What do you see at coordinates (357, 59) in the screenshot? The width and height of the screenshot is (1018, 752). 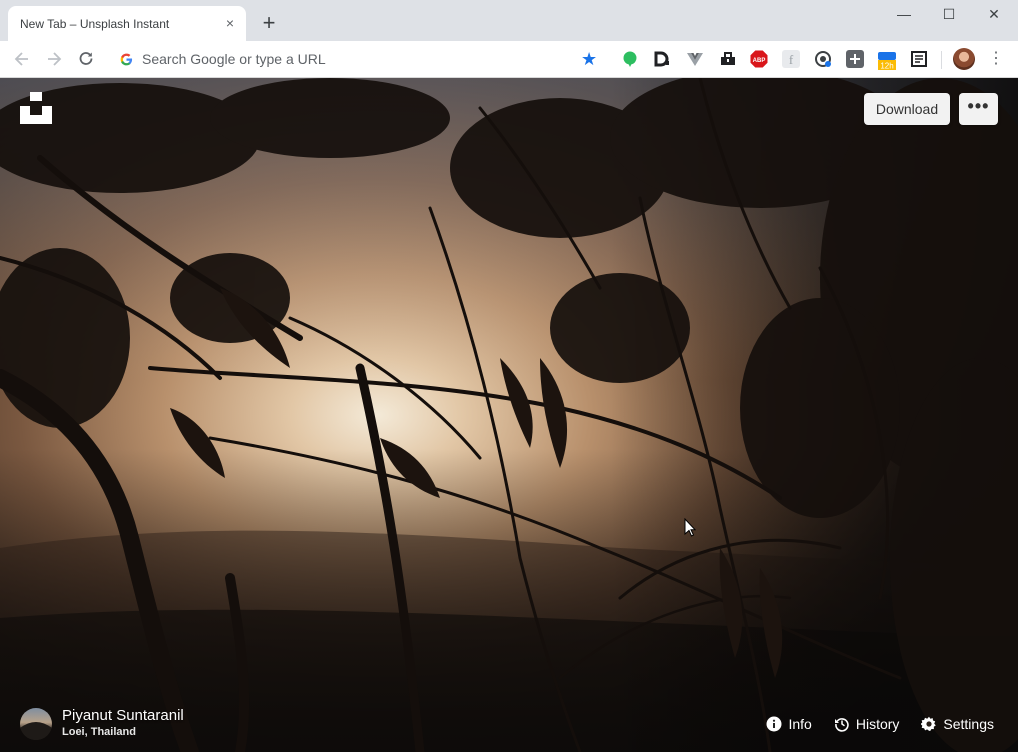 I see `address-input` at bounding box center [357, 59].